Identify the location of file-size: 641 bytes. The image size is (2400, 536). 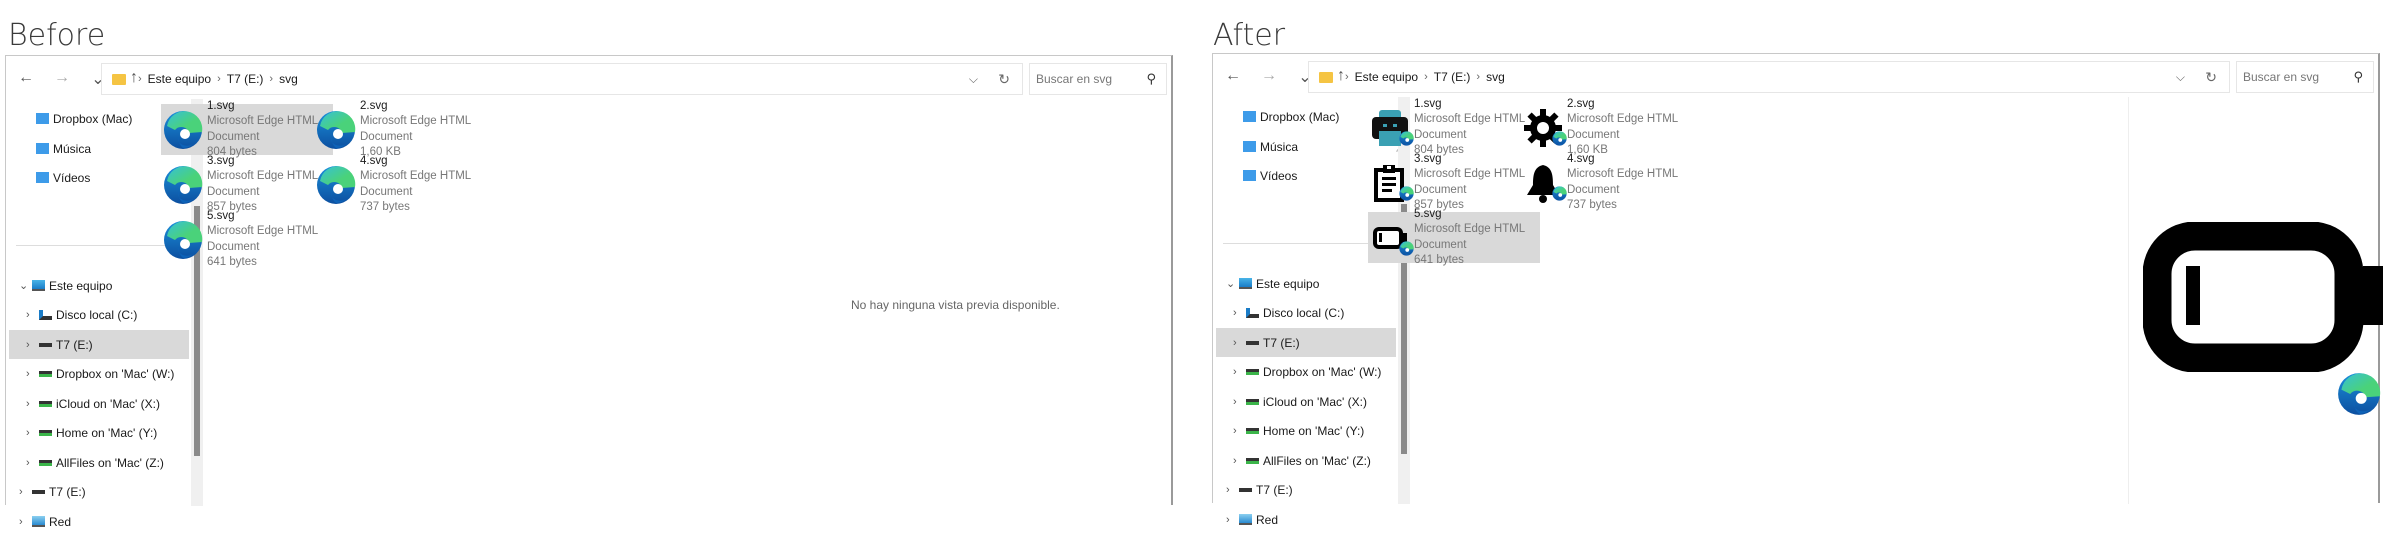
(1439, 260).